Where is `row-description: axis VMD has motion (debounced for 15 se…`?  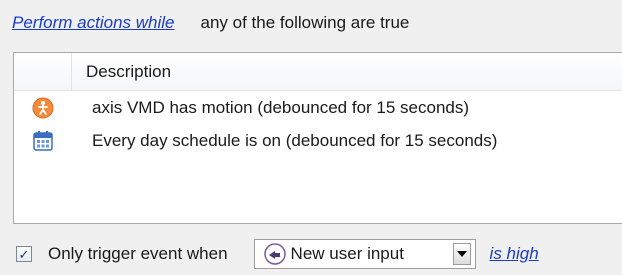 row-description: axis VMD has motion (debounced for 15 se… is located at coordinates (281, 107).